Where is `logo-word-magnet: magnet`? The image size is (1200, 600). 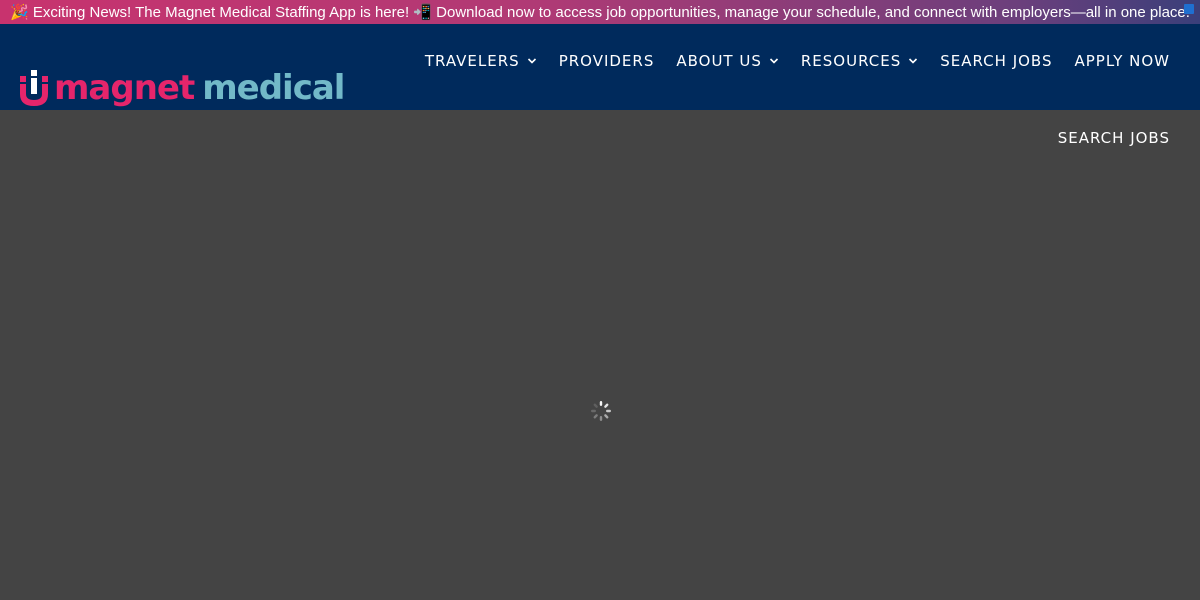
logo-word-magnet: magnet is located at coordinates (124, 88).